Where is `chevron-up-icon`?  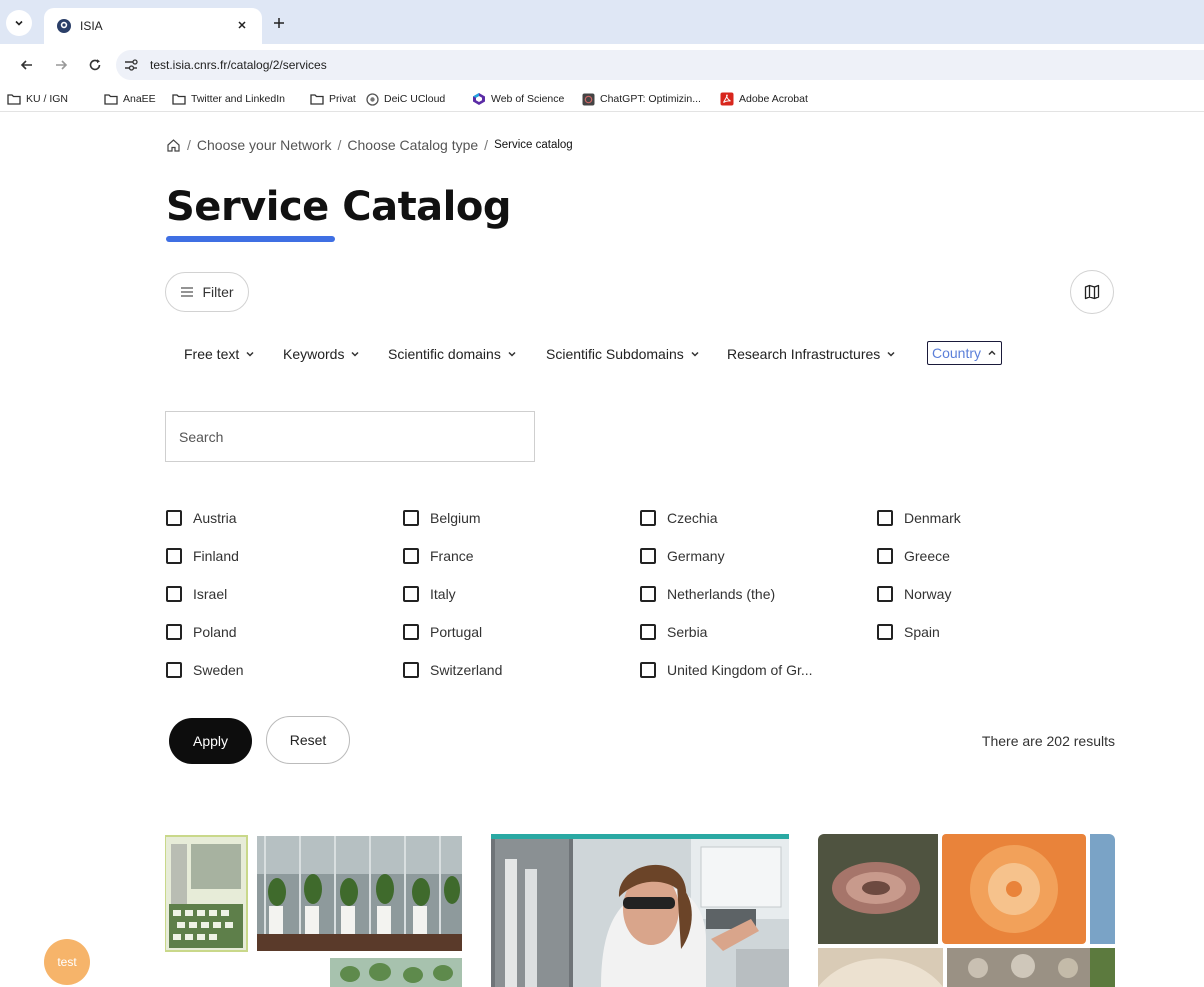 chevron-up-icon is located at coordinates (992, 353).